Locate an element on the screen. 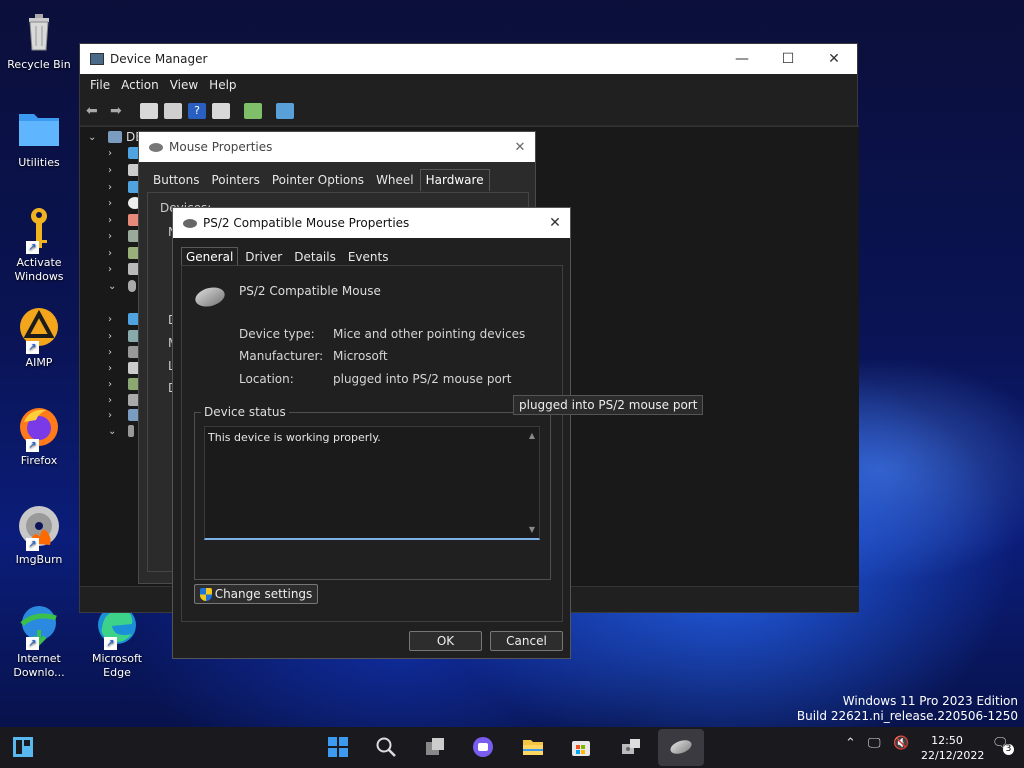 Image resolution: width=1024 pixels, height=768 pixels. network-icon: 🖵 is located at coordinates (874, 743).